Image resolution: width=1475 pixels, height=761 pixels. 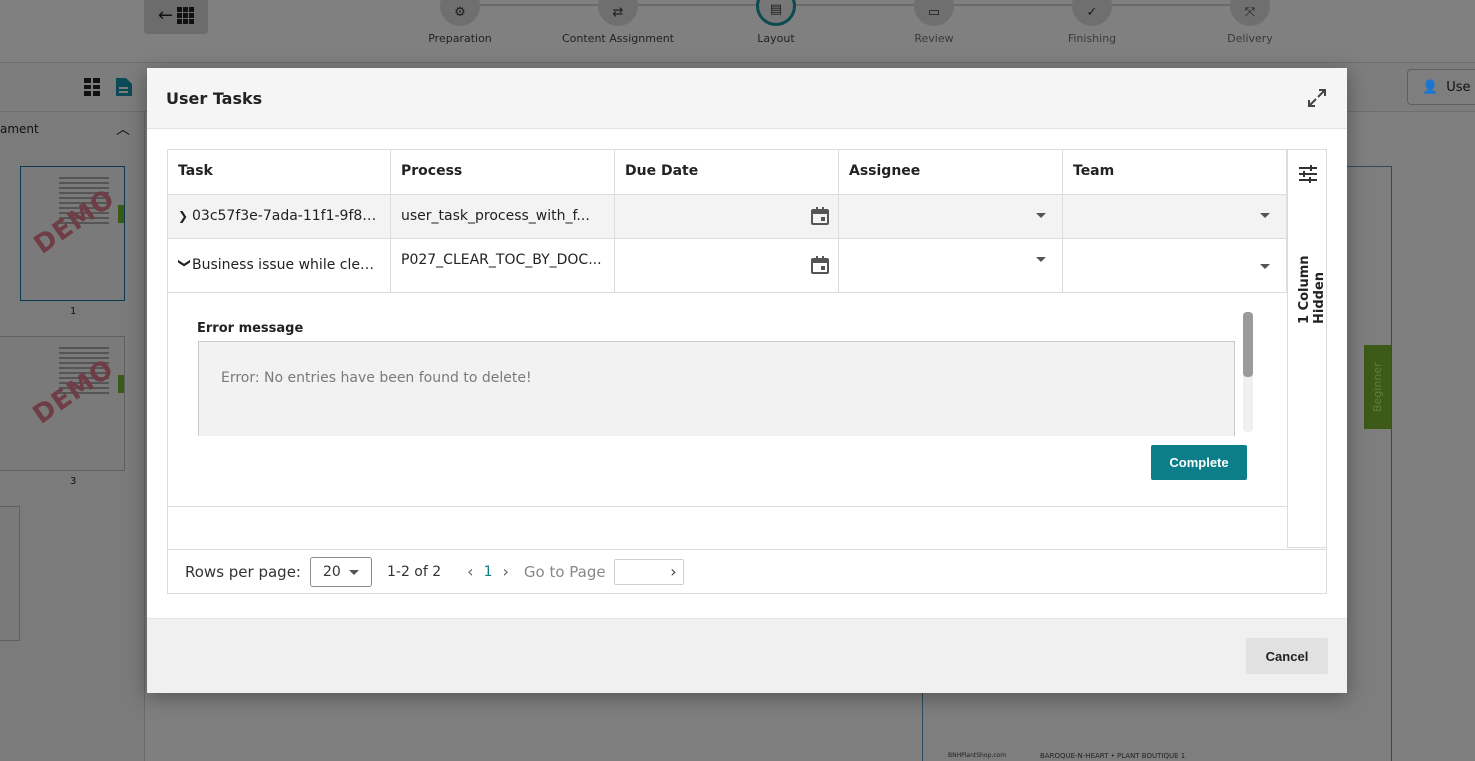 I want to click on step-content-assignment: ⇄ Content Assignment, so click(x=618, y=22).